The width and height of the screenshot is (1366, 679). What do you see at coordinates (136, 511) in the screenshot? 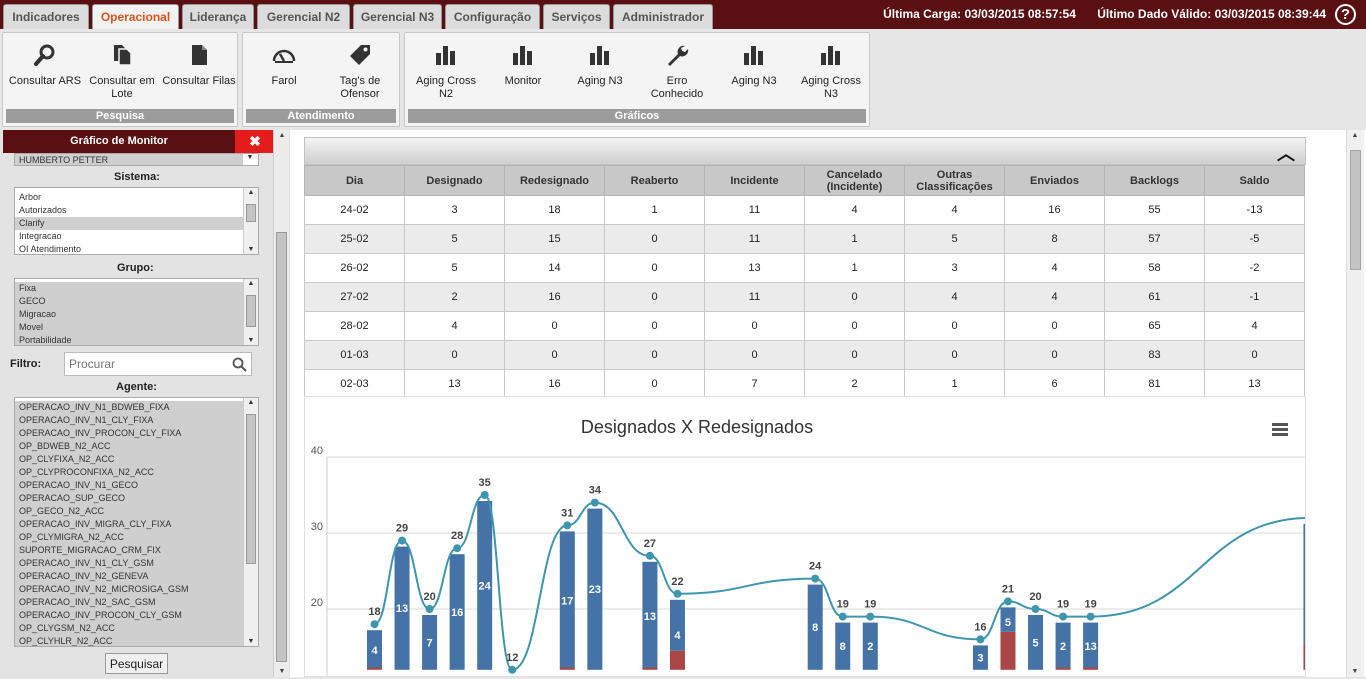
I see `list-item: OP_GECO_N2_ACC` at bounding box center [136, 511].